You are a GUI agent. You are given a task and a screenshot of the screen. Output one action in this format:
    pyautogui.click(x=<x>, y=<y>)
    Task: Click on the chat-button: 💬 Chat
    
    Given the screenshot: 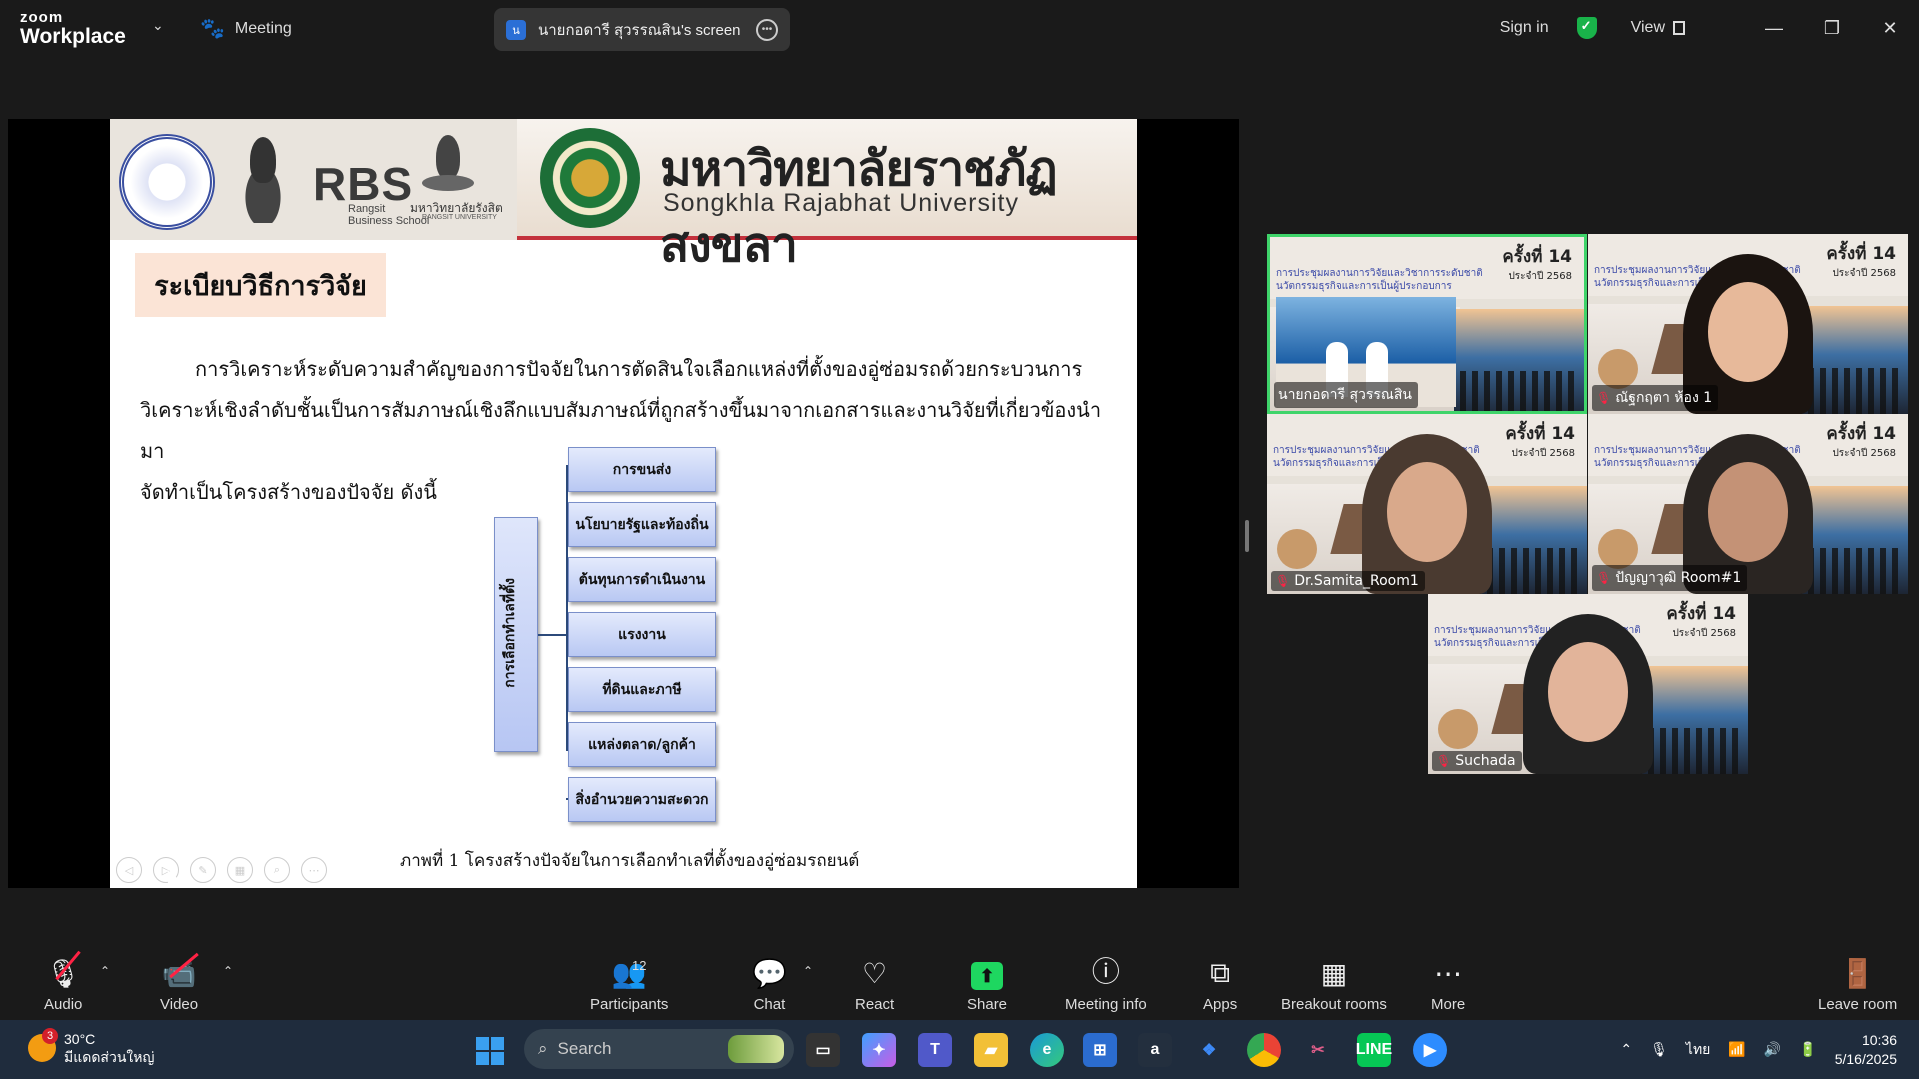 What is the action you would take?
    pyautogui.click(x=769, y=983)
    